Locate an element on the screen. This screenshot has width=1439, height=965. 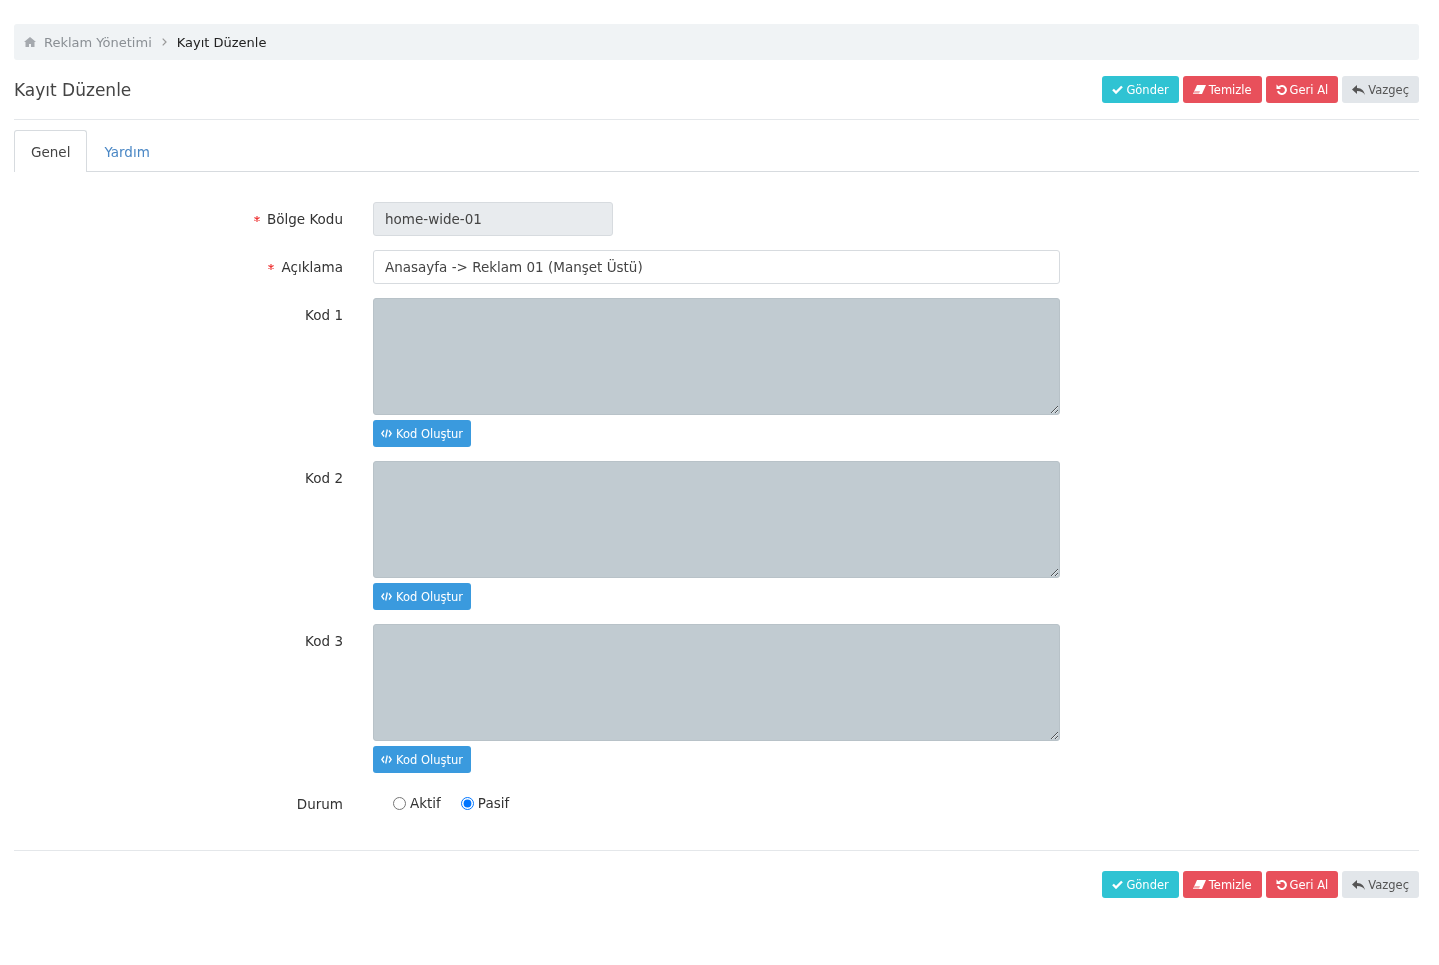
breadcrumb-current: Kayıt Düzenle is located at coordinates (221, 42).